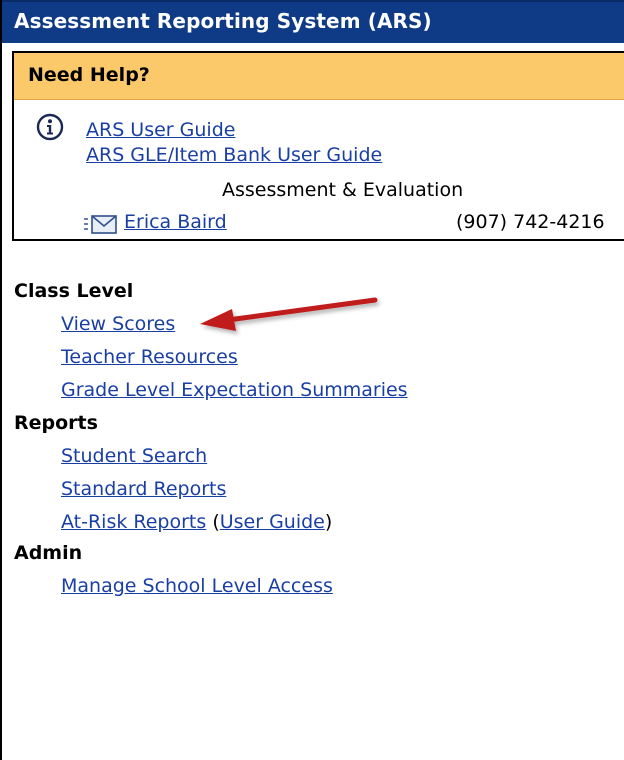 Image resolution: width=624 pixels, height=760 pixels. What do you see at coordinates (343, 190) in the screenshot?
I see `department-label: Assessment & Evaluation` at bounding box center [343, 190].